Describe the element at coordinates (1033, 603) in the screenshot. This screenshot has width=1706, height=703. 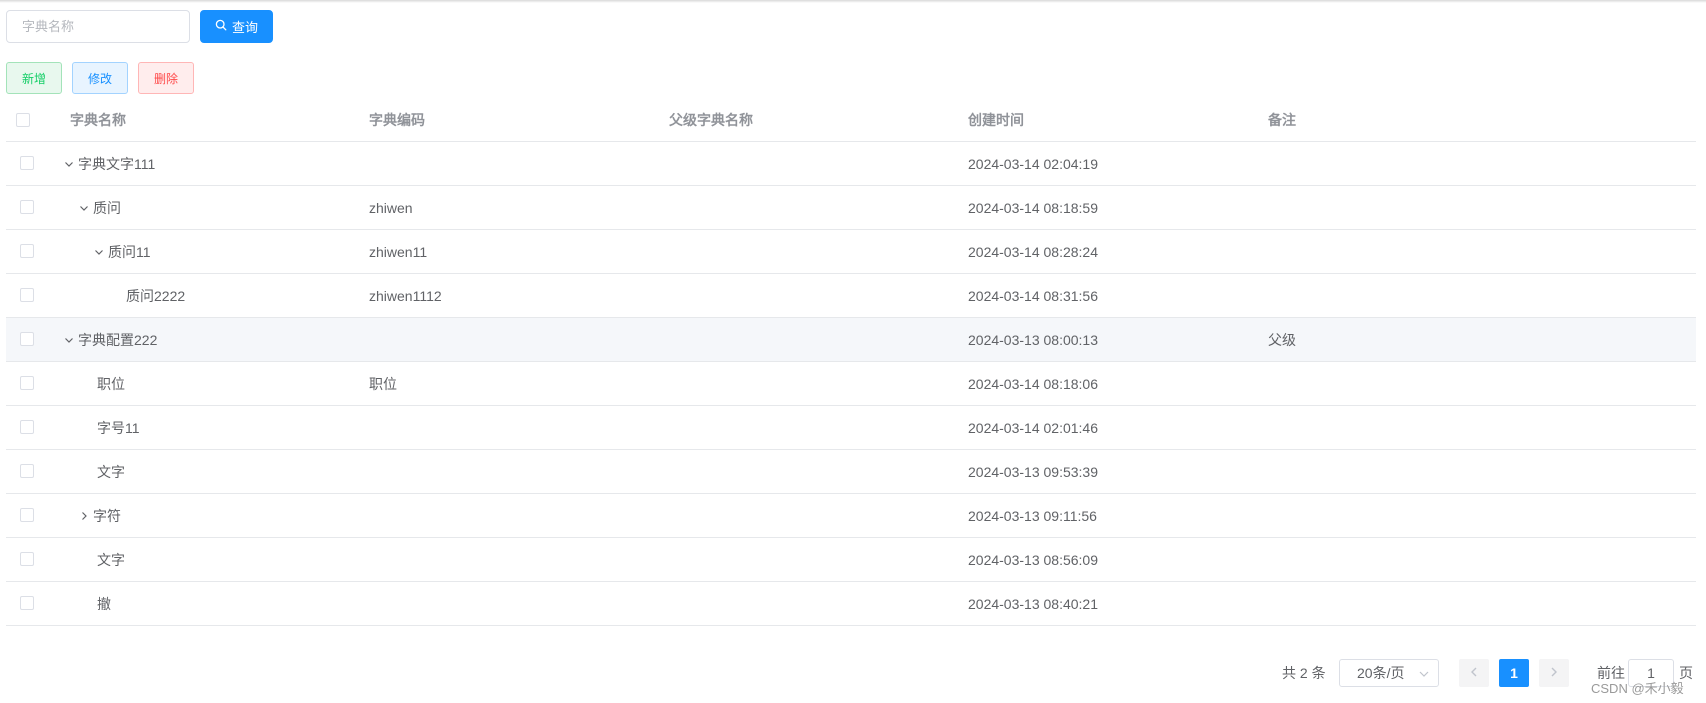
I see `cell-created-time: 2024-03-13 08:40:21` at that location.